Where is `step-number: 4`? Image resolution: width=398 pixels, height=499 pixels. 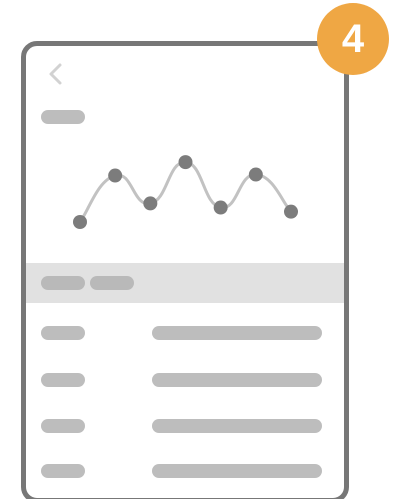 step-number: 4 is located at coordinates (353, 39).